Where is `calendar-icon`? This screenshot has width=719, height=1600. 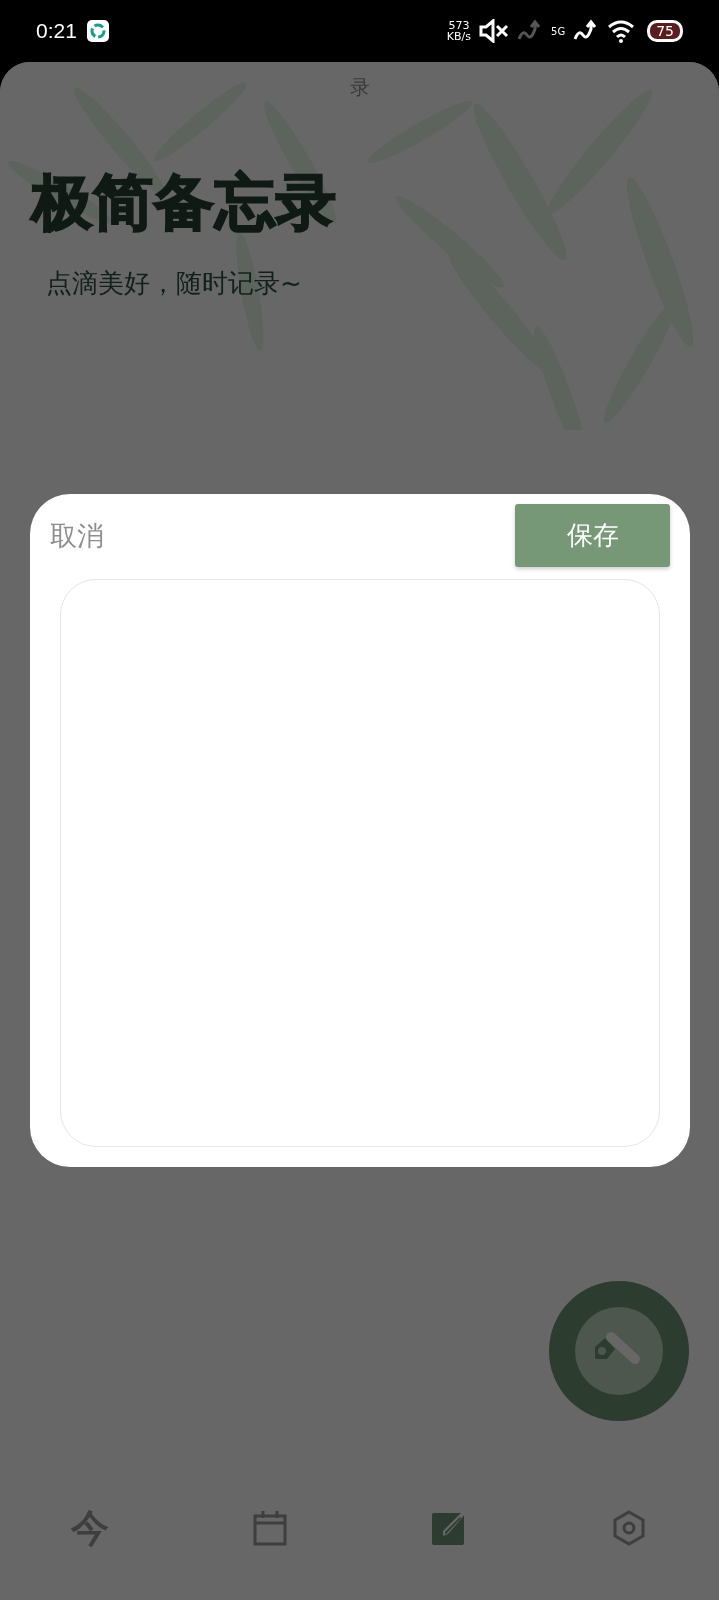
calendar-icon is located at coordinates (269, 1528).